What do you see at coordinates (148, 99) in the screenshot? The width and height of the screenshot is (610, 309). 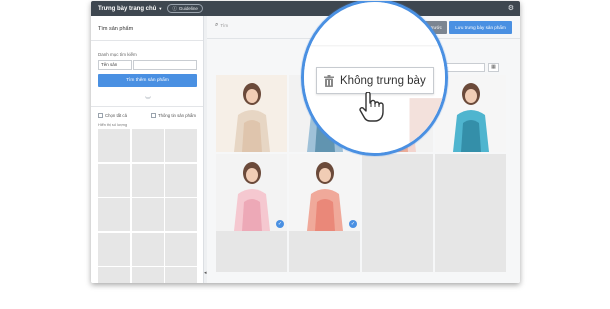 I see `collapse-chevron-icon: ︾` at bounding box center [148, 99].